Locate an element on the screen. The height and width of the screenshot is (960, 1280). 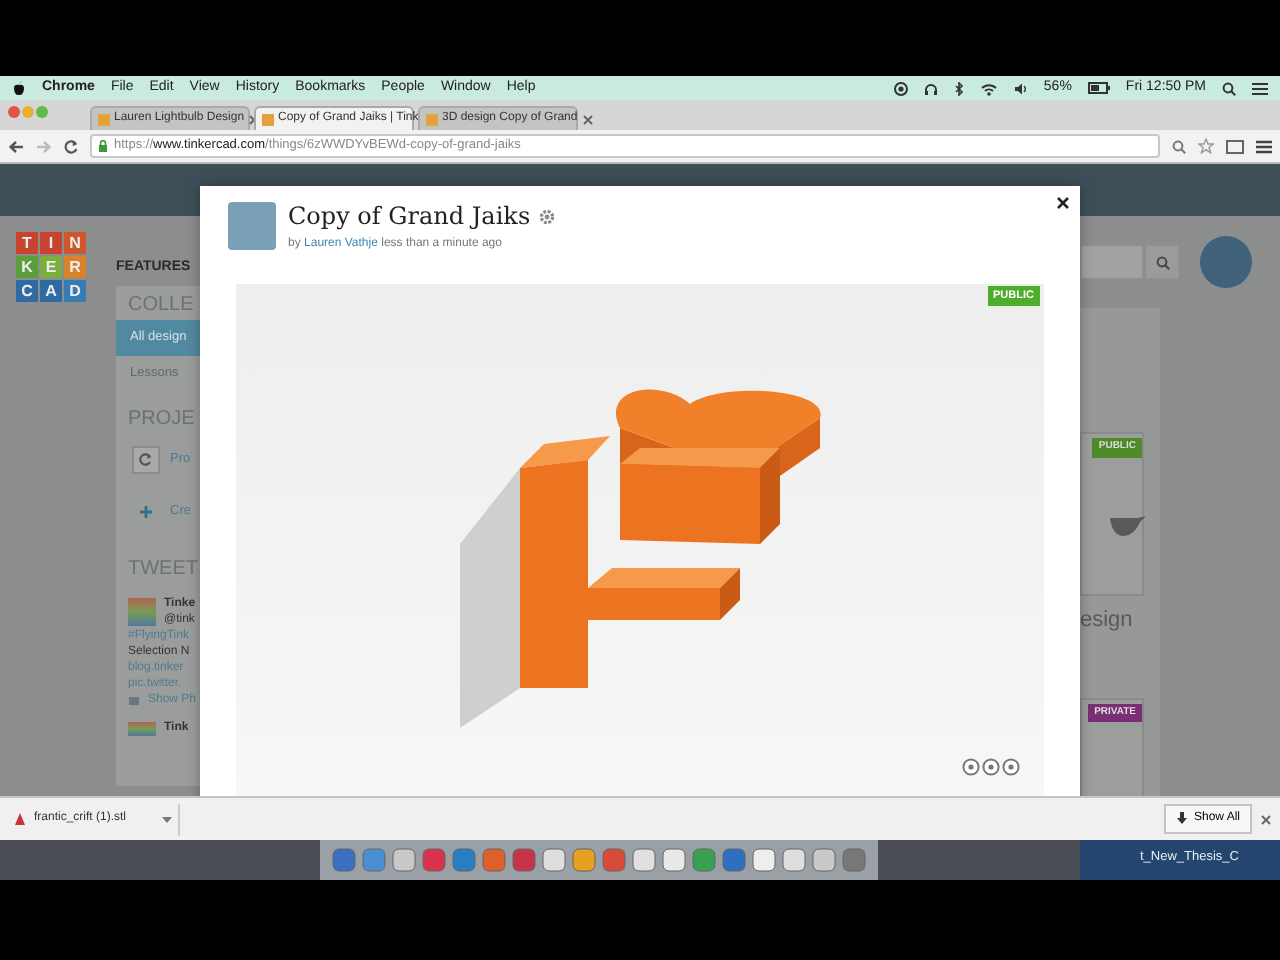
plus-icon is located at coordinates (146, 512).